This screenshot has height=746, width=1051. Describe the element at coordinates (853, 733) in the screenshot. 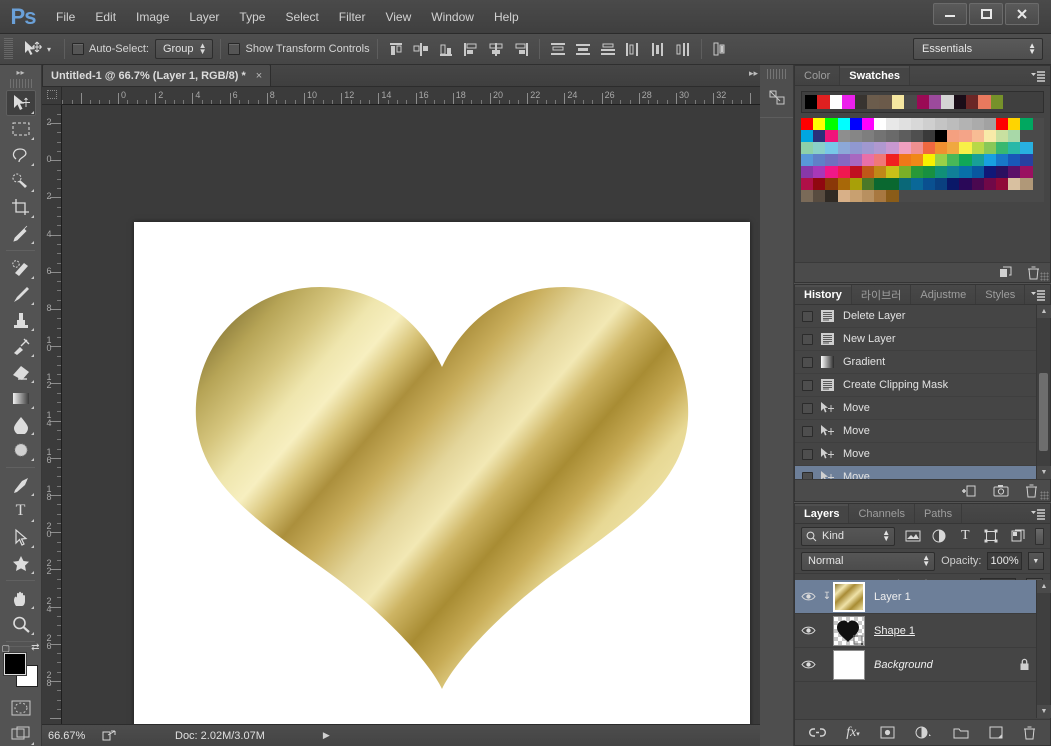

I see `layer-style-fx-icon: fx▾` at that location.